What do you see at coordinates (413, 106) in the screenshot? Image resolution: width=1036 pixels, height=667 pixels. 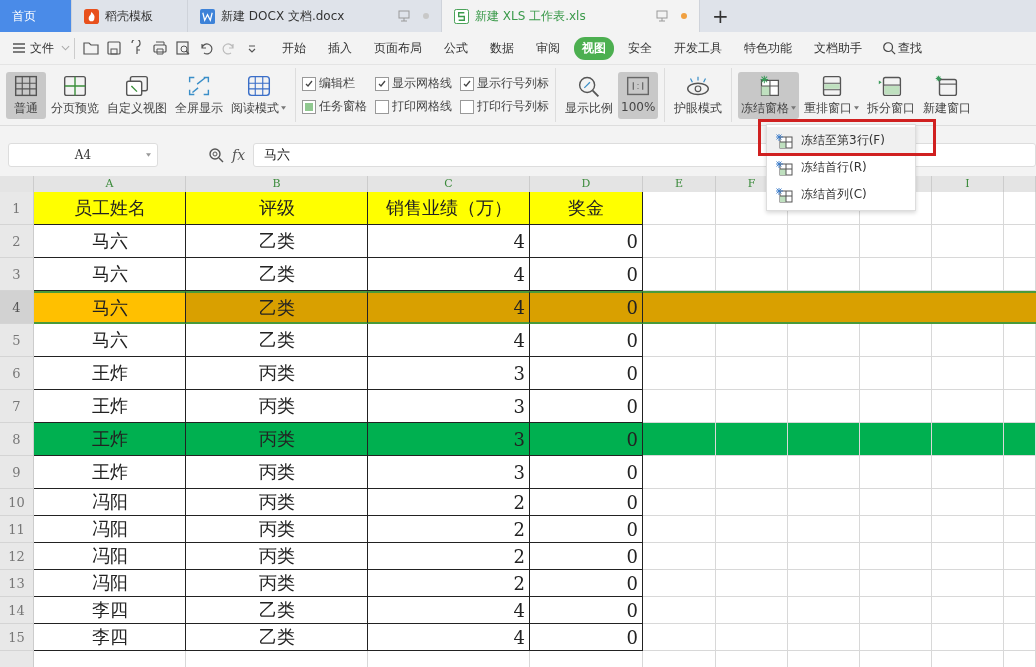 I see `checkbox: 打印网格线` at bounding box center [413, 106].